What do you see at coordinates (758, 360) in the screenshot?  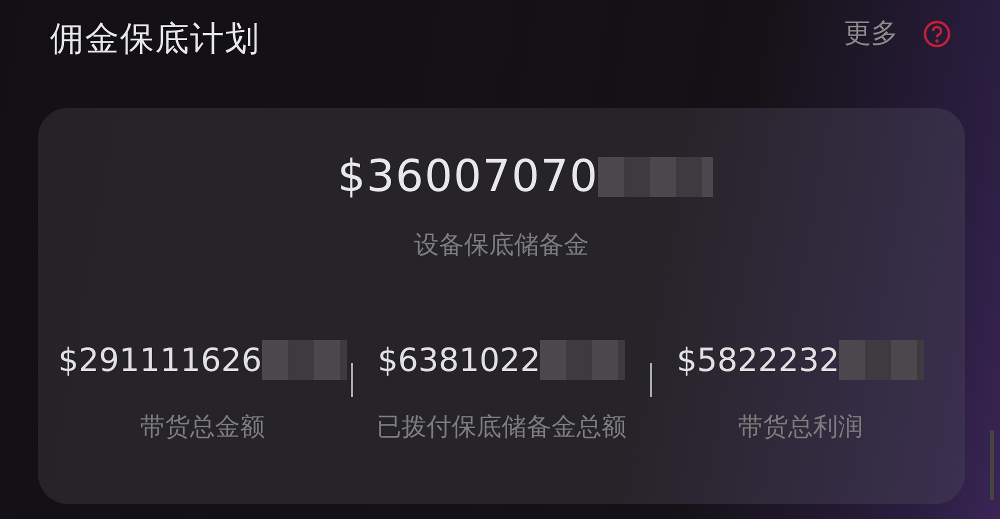 I see `stat-amount: $5822232` at bounding box center [758, 360].